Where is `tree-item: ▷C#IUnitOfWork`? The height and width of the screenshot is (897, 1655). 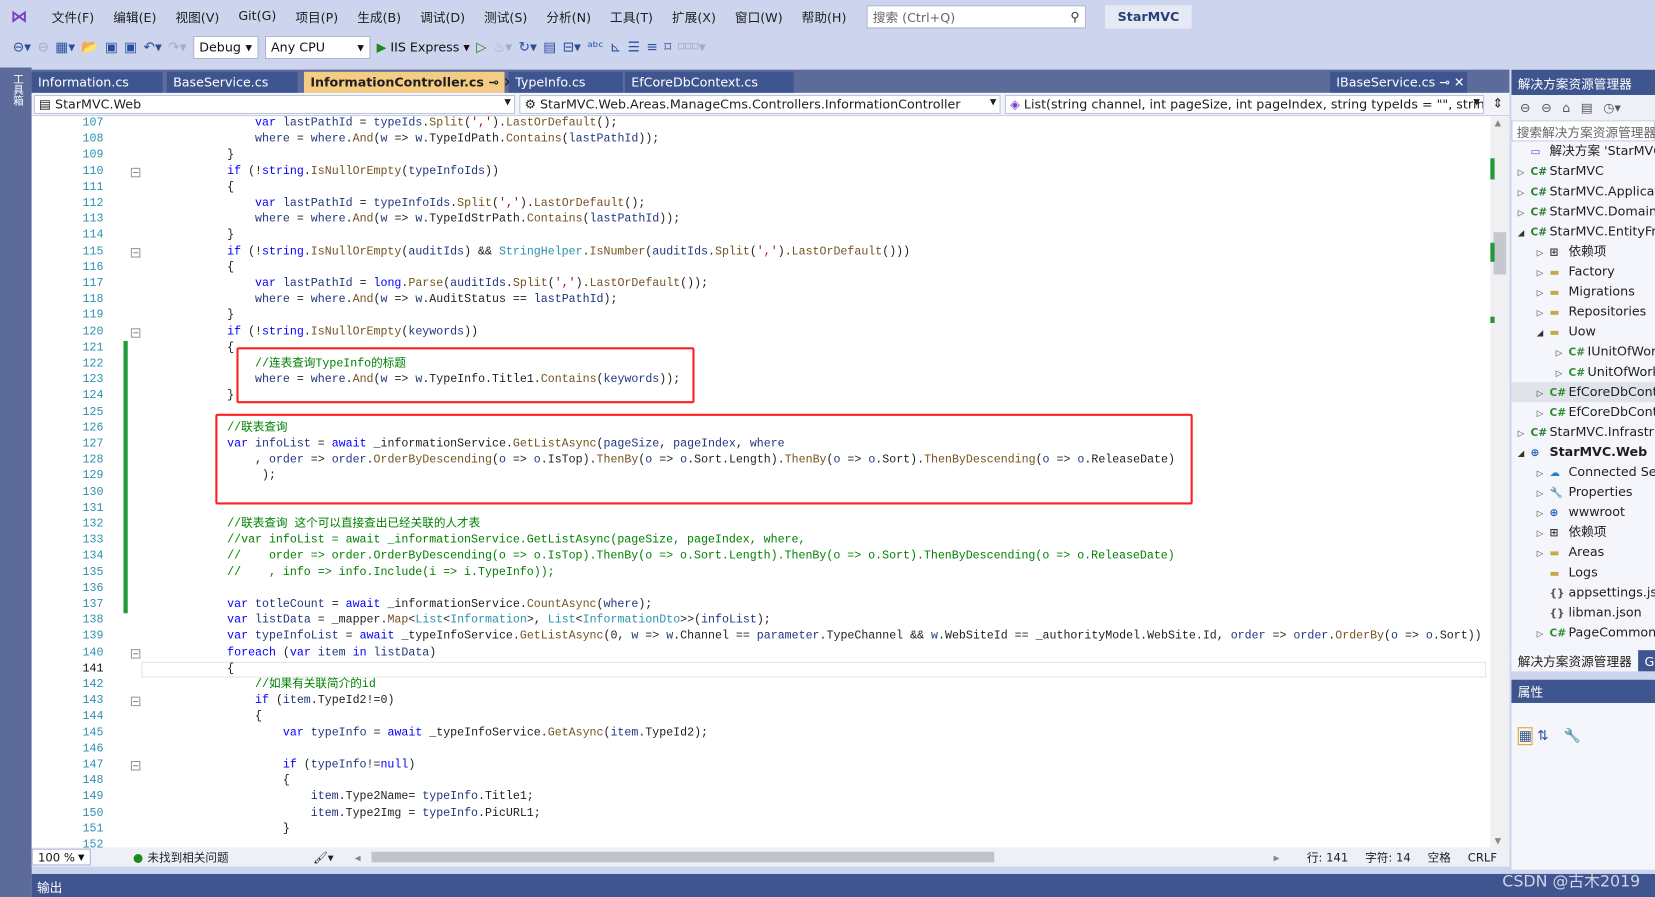
tree-item: ▷C#IUnitOfWork is located at coordinates (1583, 352).